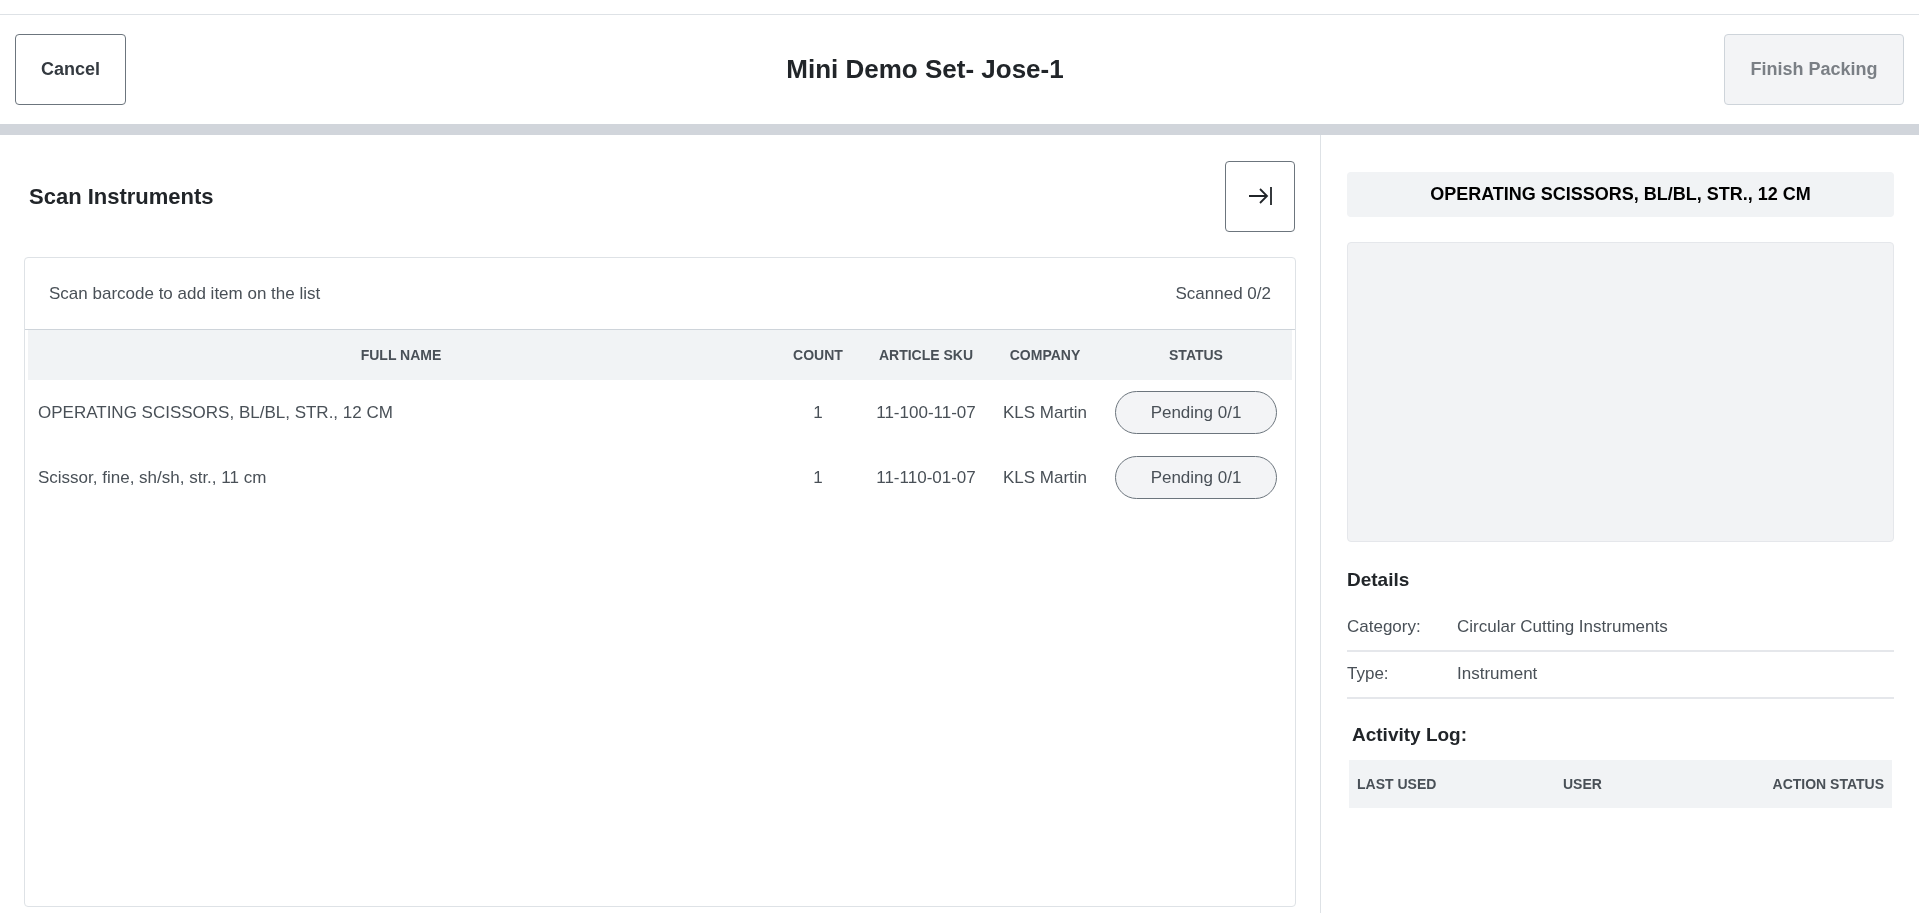 The width and height of the screenshot is (1919, 913). Describe the element at coordinates (926, 354) in the screenshot. I see `column-header: ARTICLE SKU` at that location.